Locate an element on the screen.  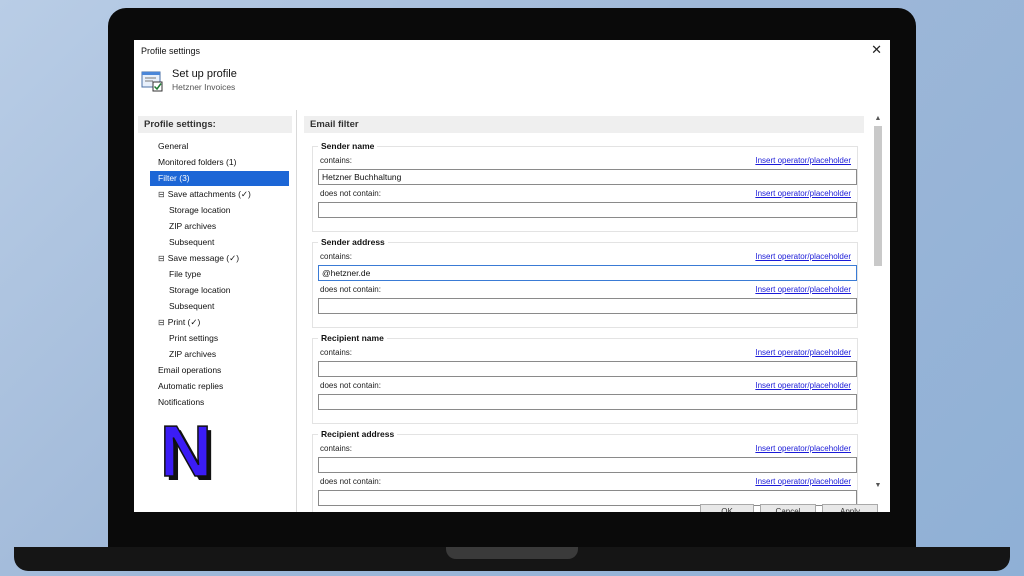
tree-item-subsequent-msg: Subsequent is located at coordinates (191, 306).